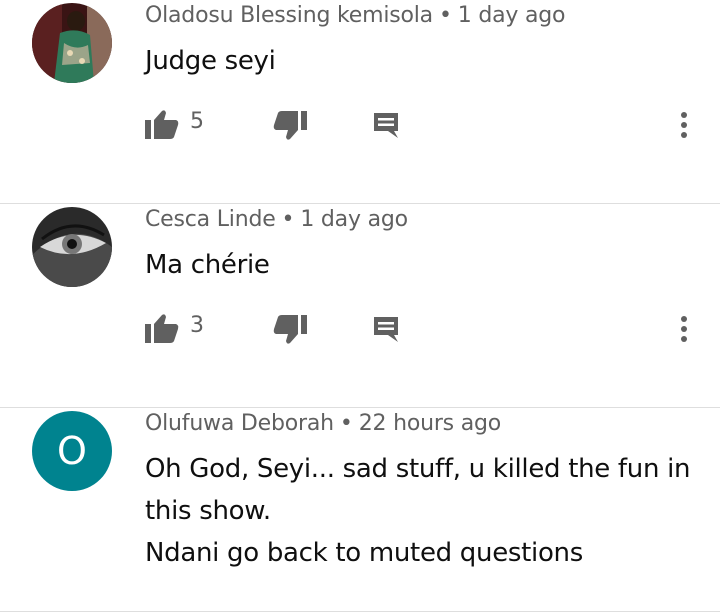 The height and width of the screenshot is (612, 720). Describe the element at coordinates (197, 325) in the screenshot. I see `like-count: 3` at that location.